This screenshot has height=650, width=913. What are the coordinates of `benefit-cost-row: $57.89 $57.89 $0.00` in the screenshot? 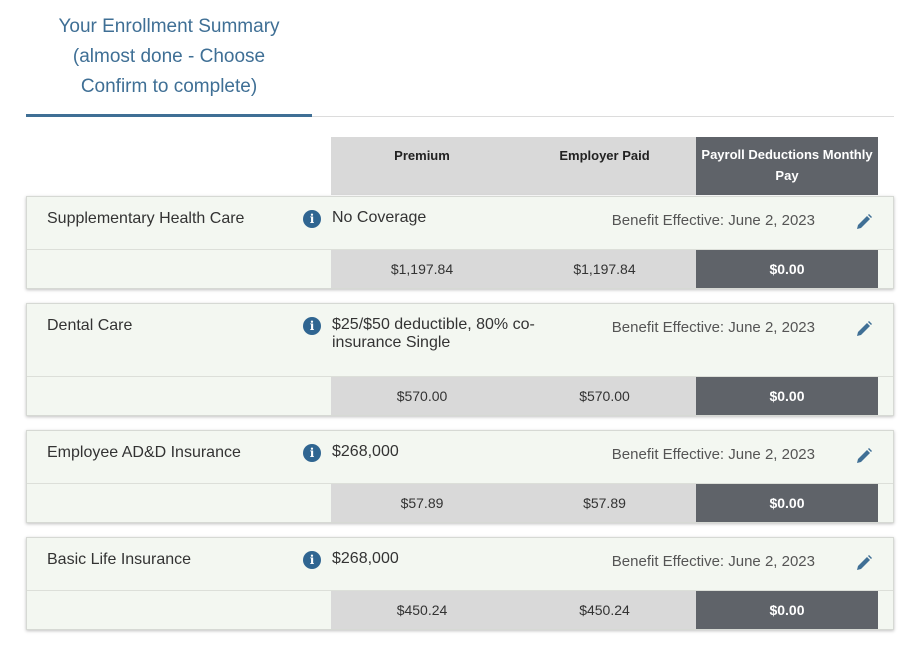 It's located at (460, 503).